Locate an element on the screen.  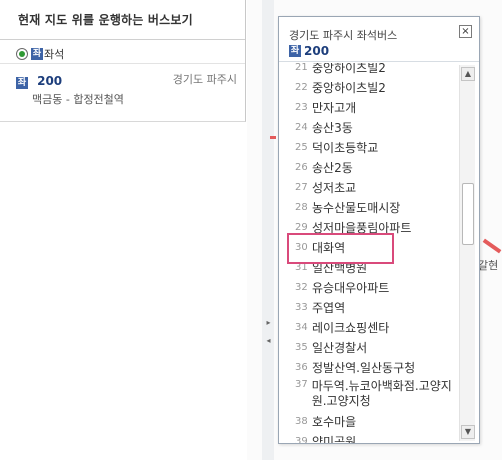
stop-name: 레이크쇼핑센타 is located at coordinates (350, 327).